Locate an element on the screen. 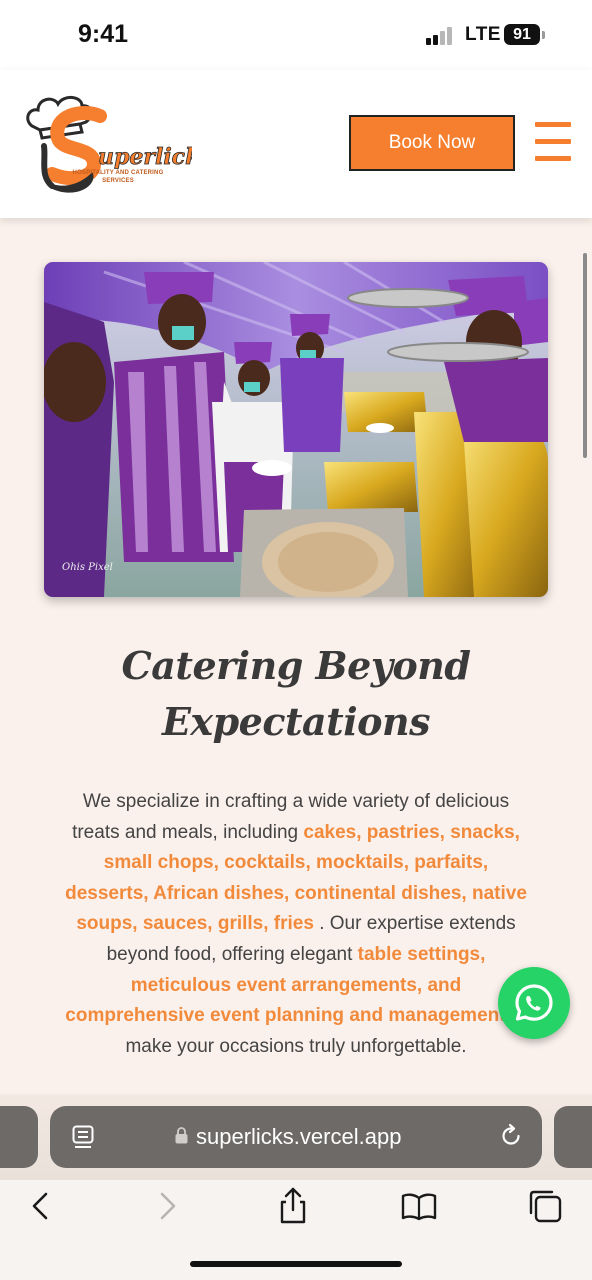 The image size is (592, 1280). share-icon is located at coordinates (293, 1206).